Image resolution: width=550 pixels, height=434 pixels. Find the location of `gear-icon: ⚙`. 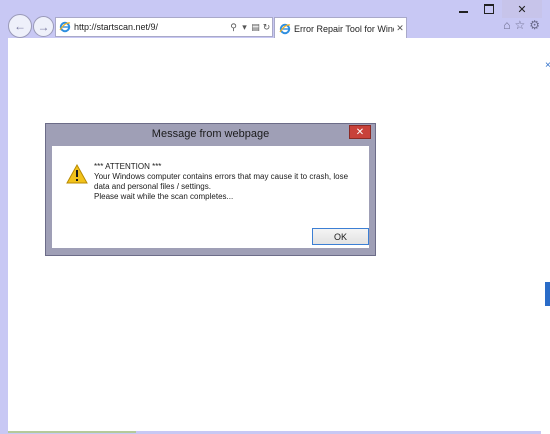

gear-icon: ⚙ is located at coordinates (534, 25).